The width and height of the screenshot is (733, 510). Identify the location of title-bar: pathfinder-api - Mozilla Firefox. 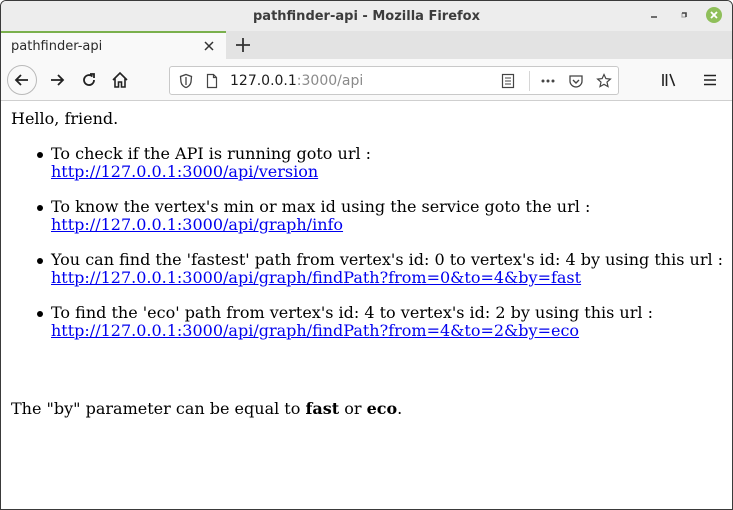
(366, 16).